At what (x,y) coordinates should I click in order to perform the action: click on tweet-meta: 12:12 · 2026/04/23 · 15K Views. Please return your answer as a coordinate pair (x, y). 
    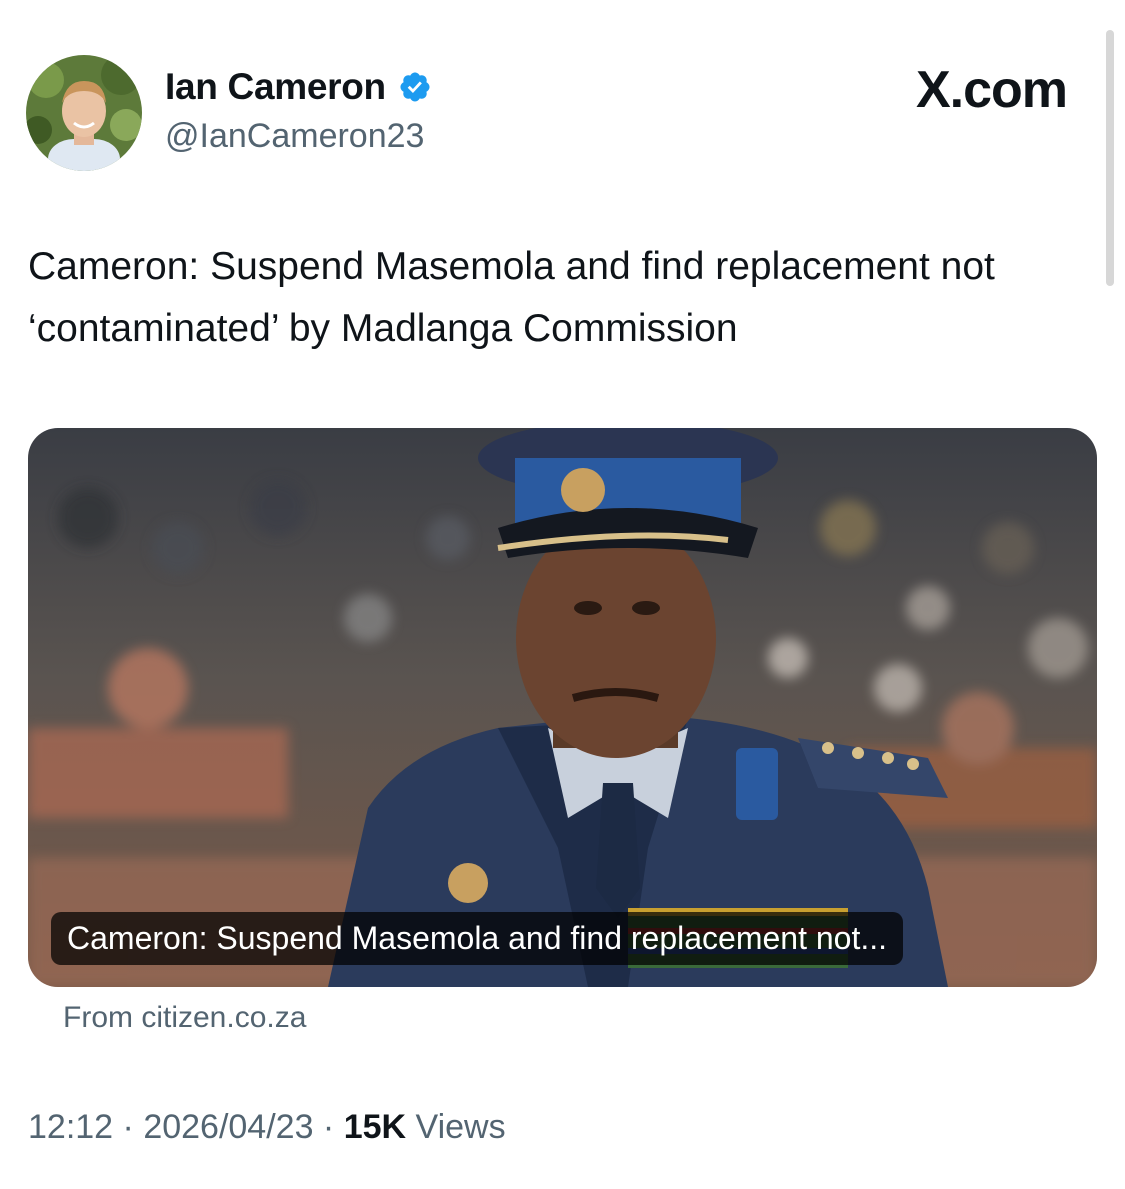
    Looking at the image, I should click on (267, 1127).